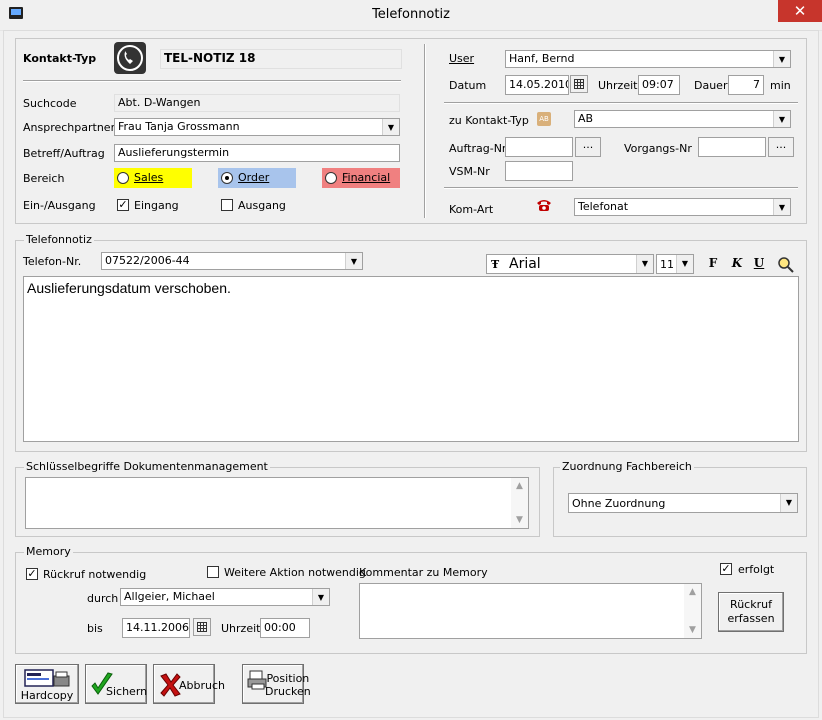 This screenshot has width=822, height=720. I want to click on order-radio, so click(227, 178).